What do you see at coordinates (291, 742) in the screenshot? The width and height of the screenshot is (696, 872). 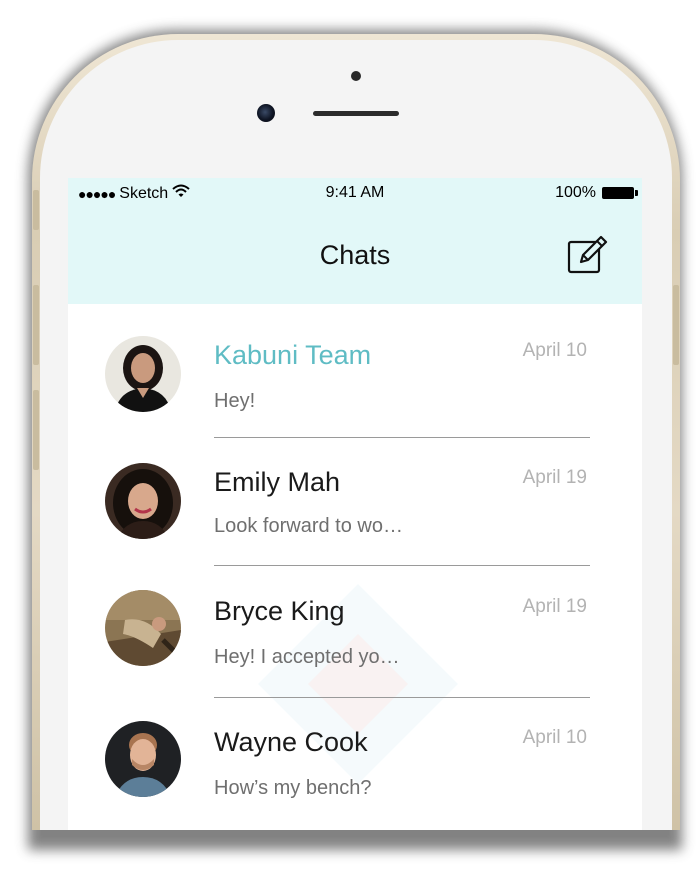 I see `contact-name: Wayne Cook` at bounding box center [291, 742].